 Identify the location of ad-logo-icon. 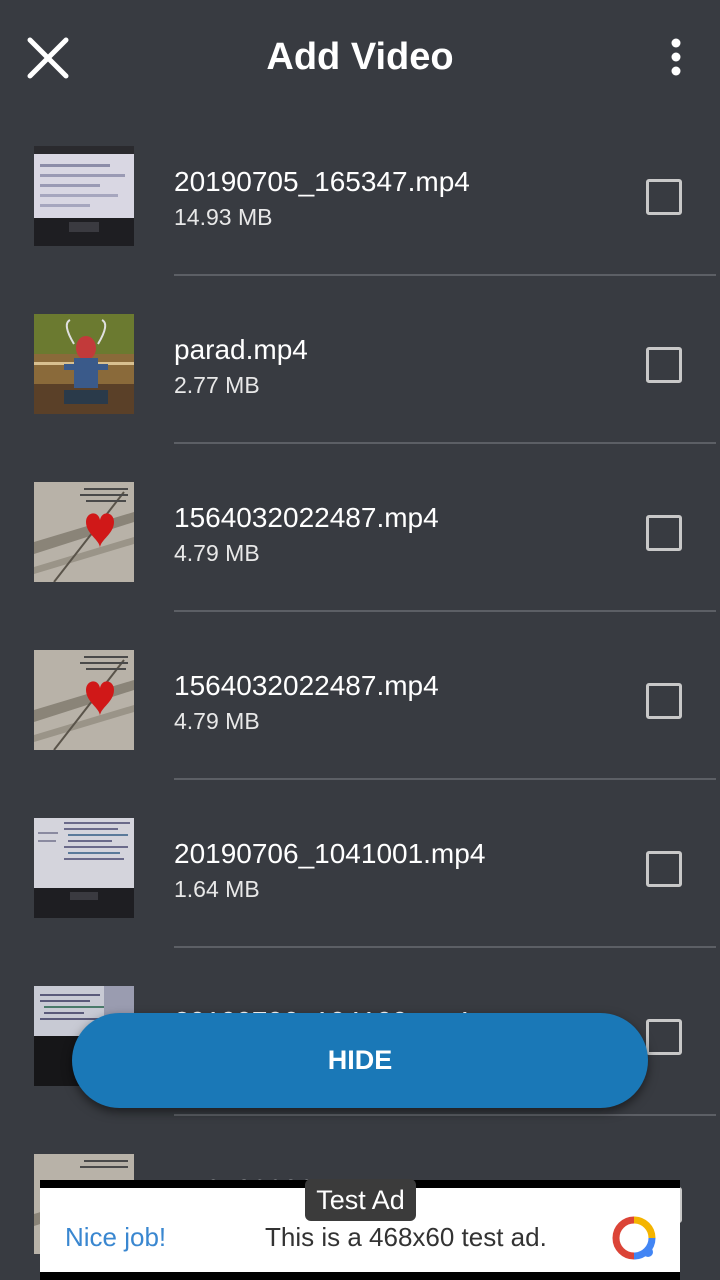
(634, 1238).